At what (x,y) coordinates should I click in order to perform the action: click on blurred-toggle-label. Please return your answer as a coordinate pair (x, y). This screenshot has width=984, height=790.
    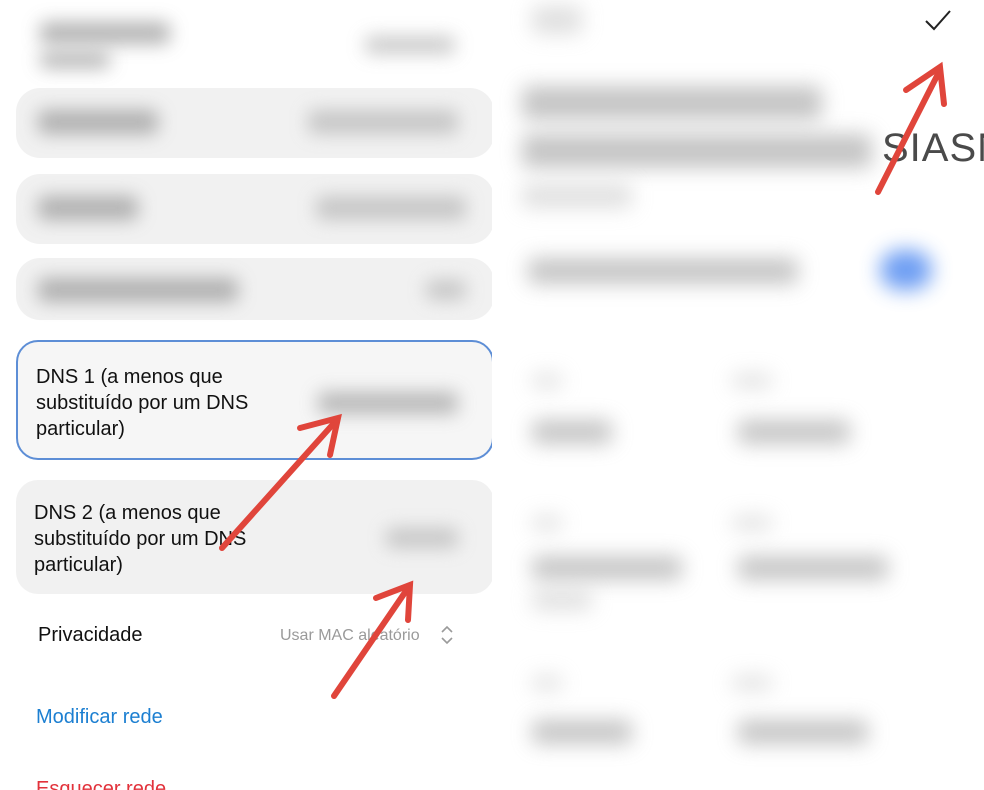
    Looking at the image, I should click on (663, 271).